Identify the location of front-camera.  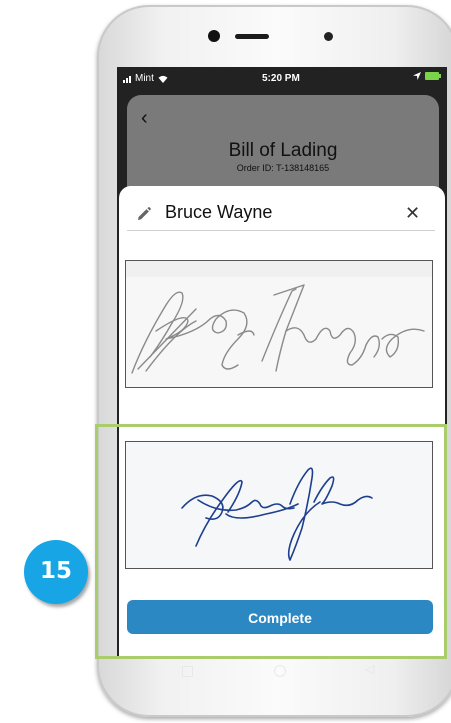
(214, 36).